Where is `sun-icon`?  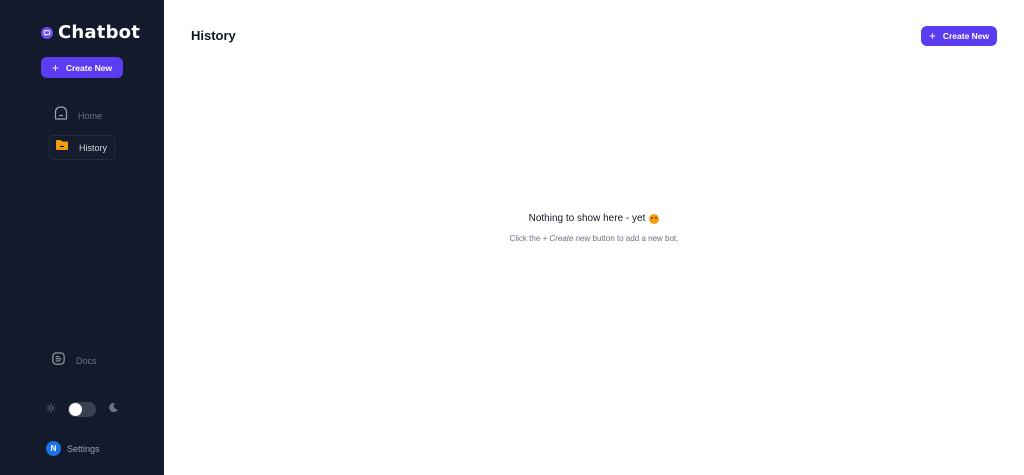 sun-icon is located at coordinates (51, 409).